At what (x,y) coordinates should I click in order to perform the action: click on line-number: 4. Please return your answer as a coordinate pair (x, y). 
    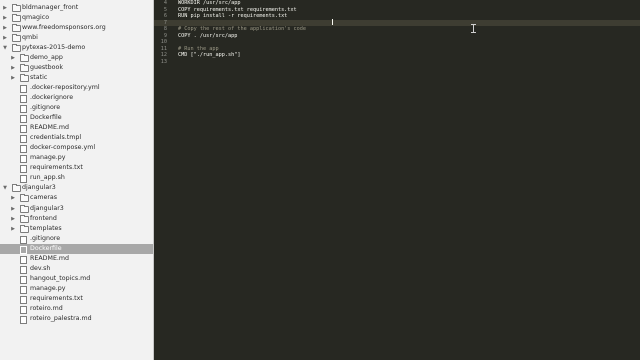
    Looking at the image, I should click on (165, 3).